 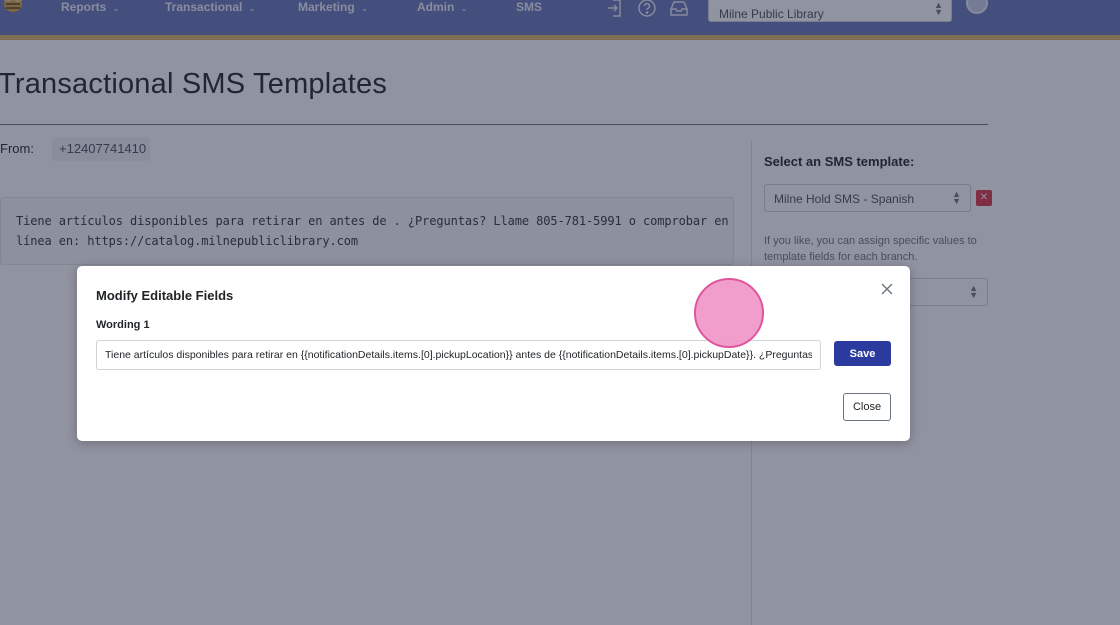 I want to click on close-button: Close, so click(x=867, y=407).